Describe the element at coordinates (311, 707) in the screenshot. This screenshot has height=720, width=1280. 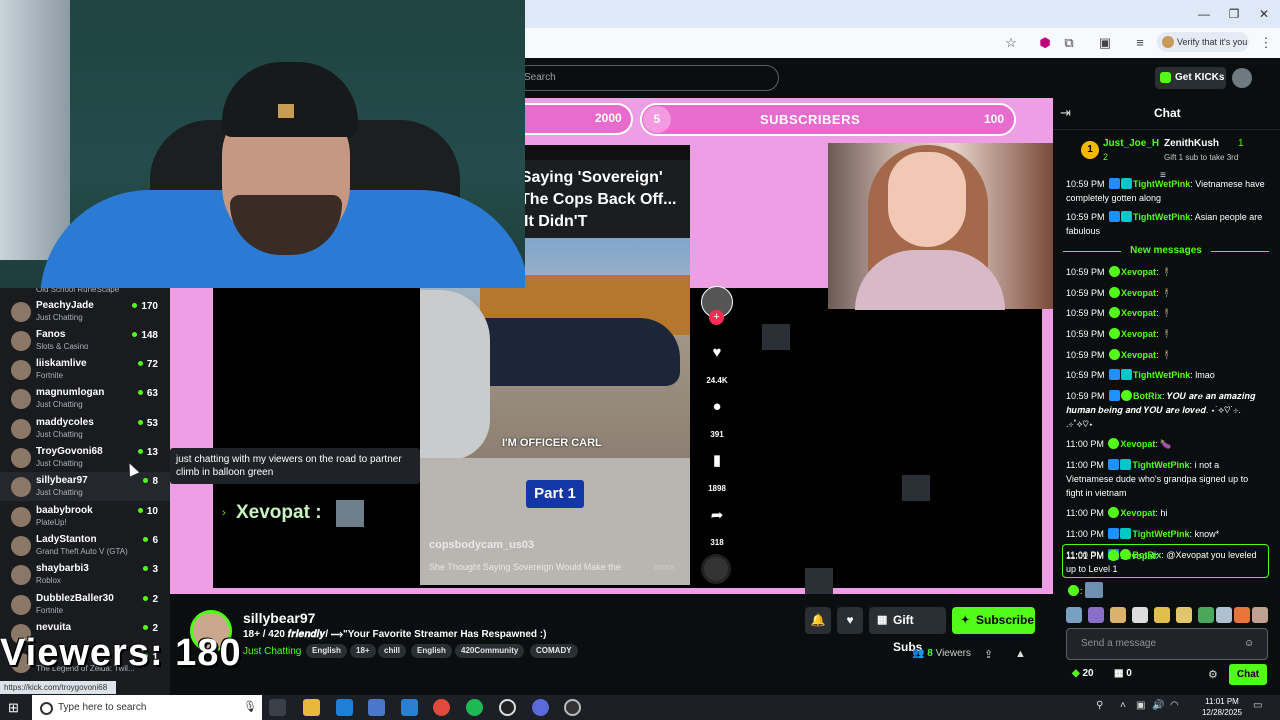
I see `file-explorer-icon` at that location.